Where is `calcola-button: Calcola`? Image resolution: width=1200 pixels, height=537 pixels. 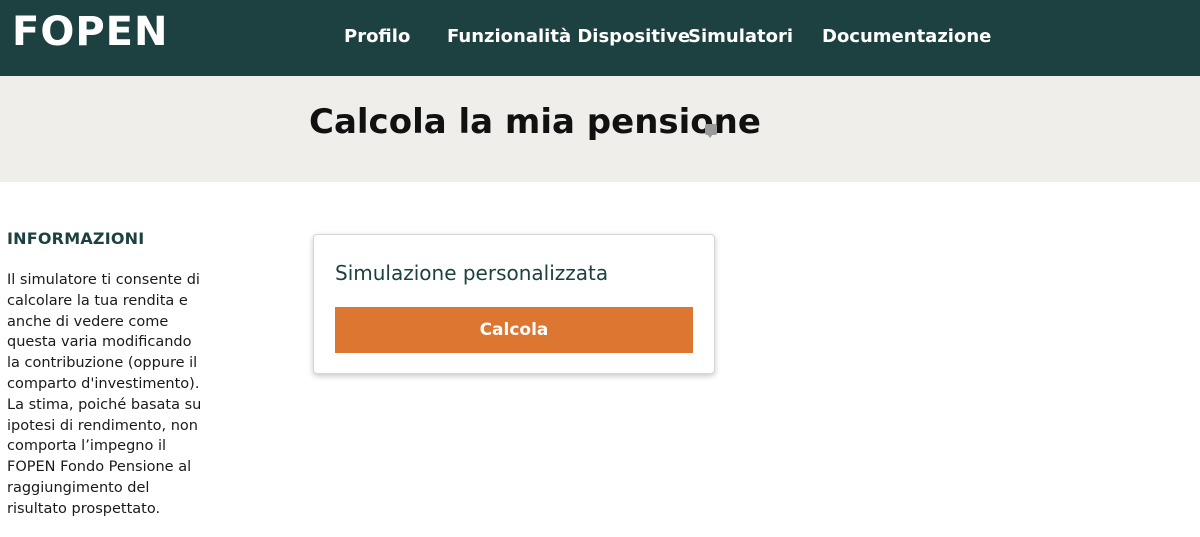
calcola-button: Calcola is located at coordinates (514, 330).